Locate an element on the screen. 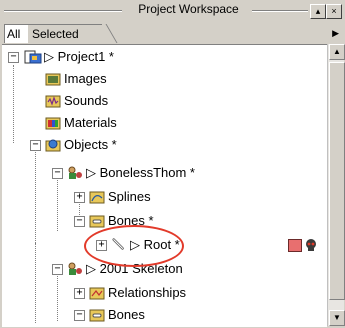  images-folder-icon is located at coordinates (53, 79).